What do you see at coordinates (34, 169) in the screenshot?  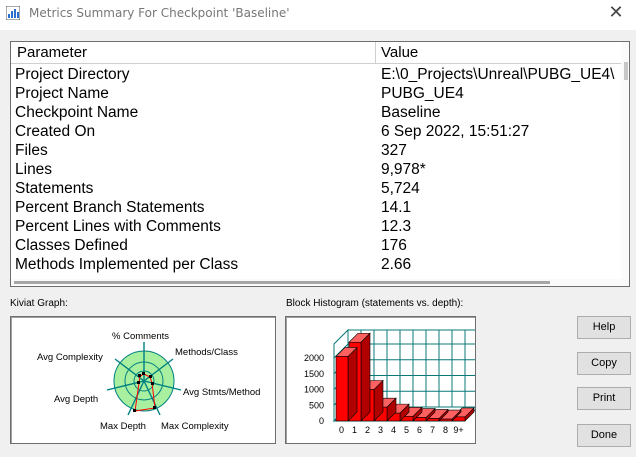 I see `row-parameter: Lines` at bounding box center [34, 169].